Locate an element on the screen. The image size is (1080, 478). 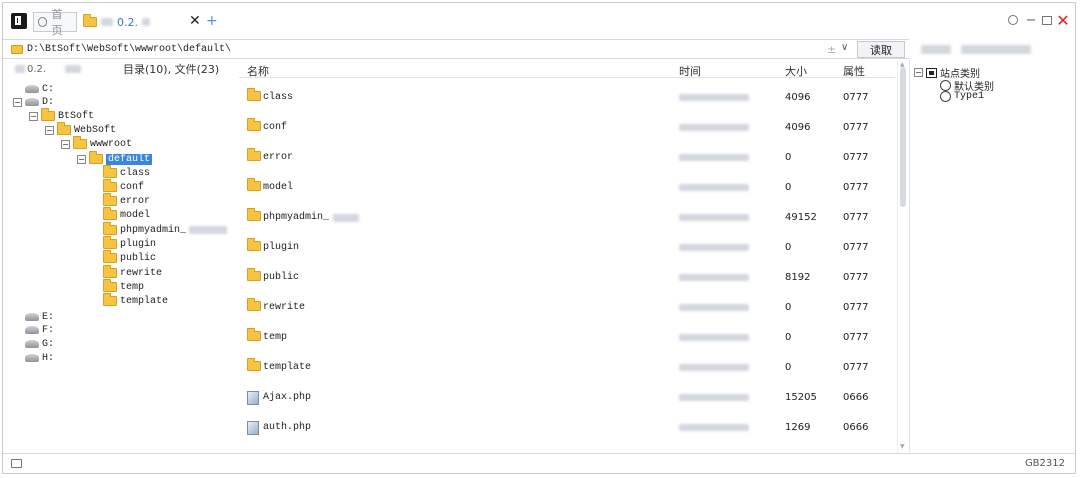
close-button: ✕ is located at coordinates (1063, 20).